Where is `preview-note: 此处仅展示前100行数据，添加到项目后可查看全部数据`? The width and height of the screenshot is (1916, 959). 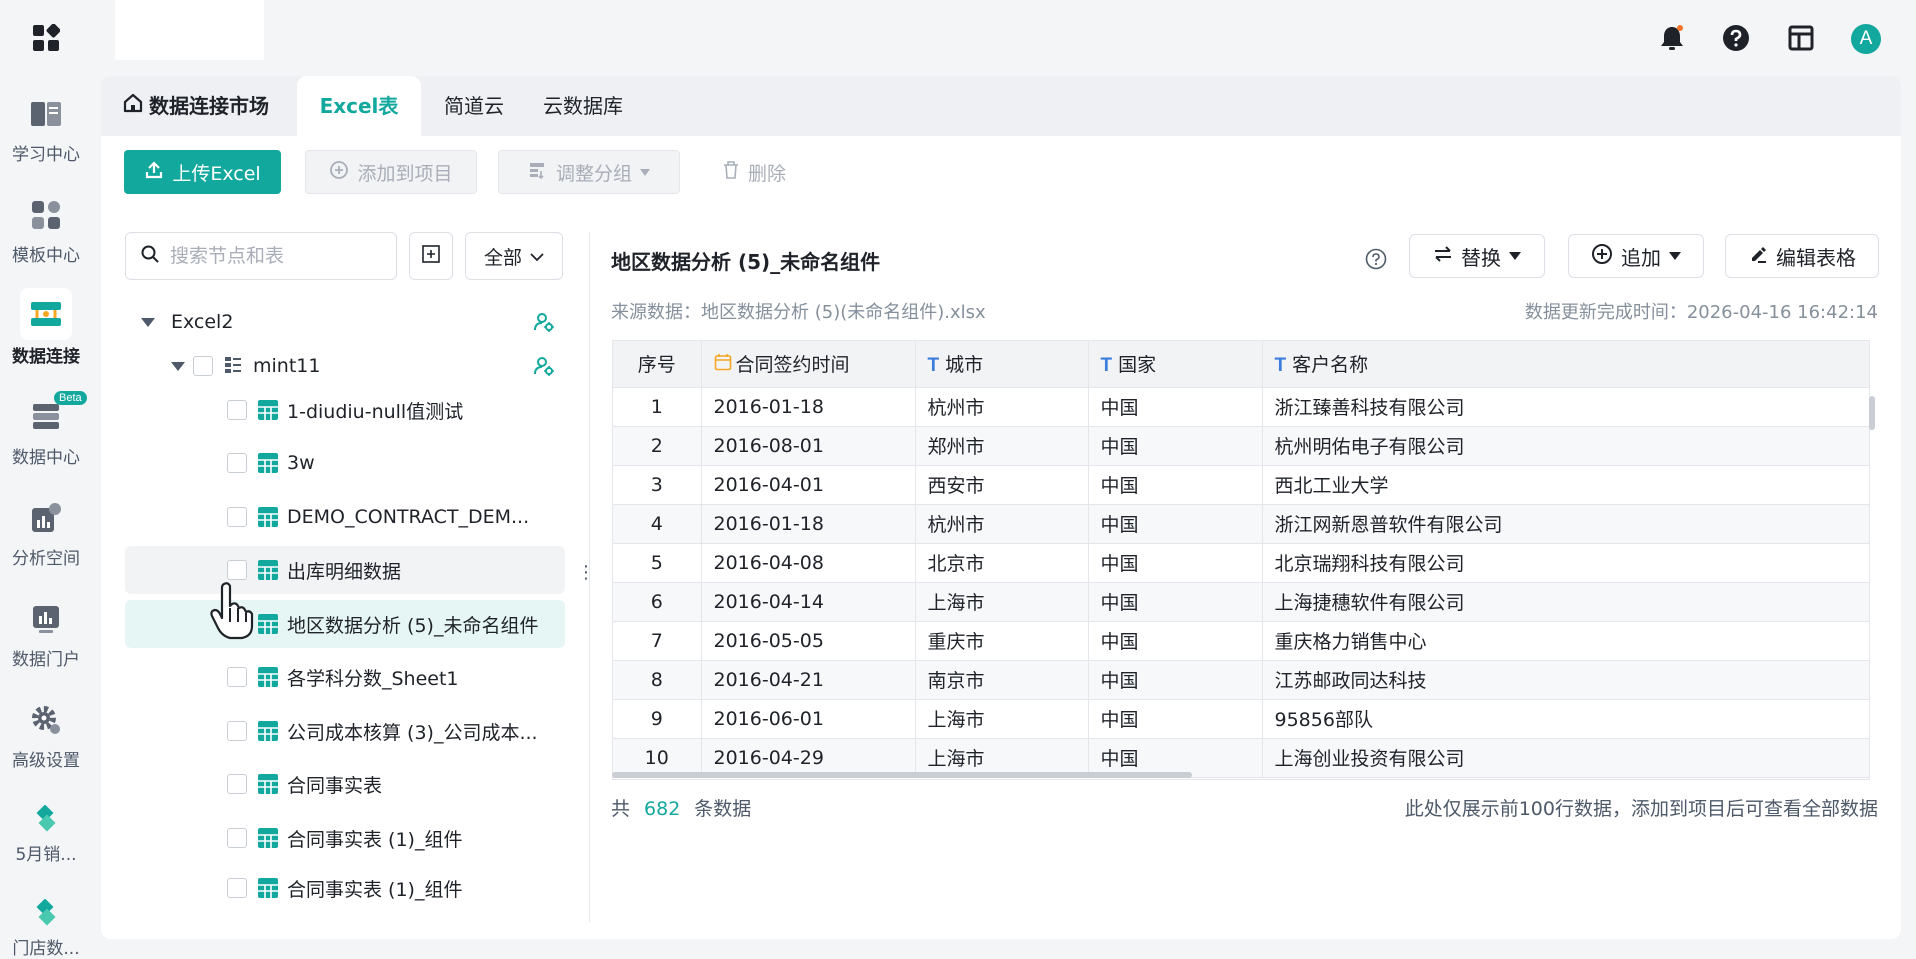 preview-note: 此处仅展示前100行数据，添加到项目后可查看全部数据 is located at coordinates (1641, 809).